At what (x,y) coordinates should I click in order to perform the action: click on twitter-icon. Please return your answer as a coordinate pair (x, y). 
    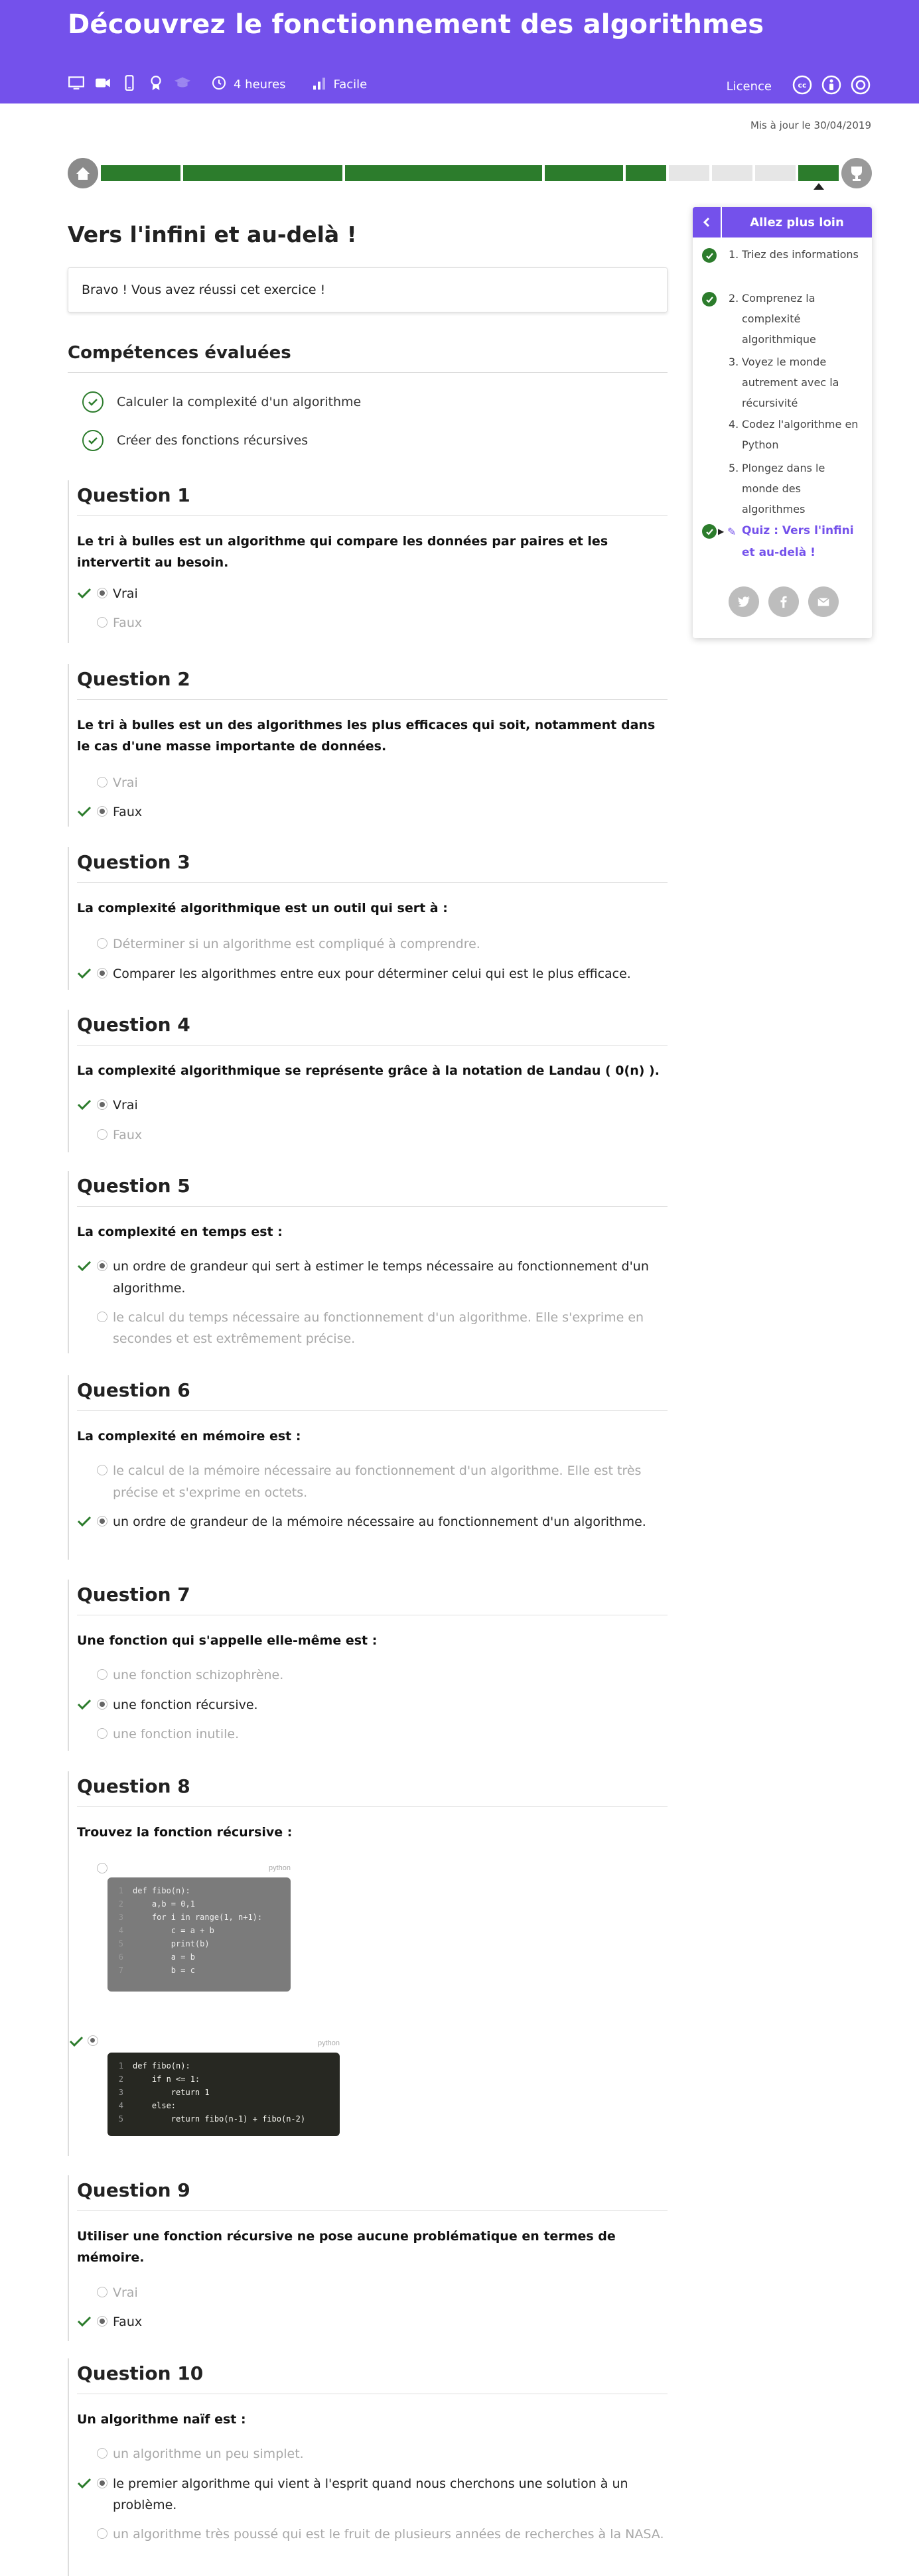
    Looking at the image, I should click on (744, 601).